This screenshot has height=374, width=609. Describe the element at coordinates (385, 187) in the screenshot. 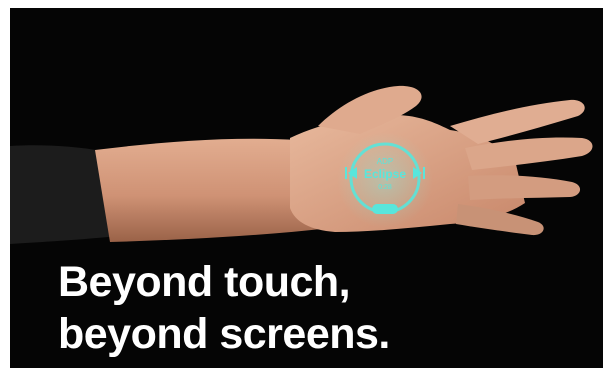

I see `track-time: 0:28` at that location.